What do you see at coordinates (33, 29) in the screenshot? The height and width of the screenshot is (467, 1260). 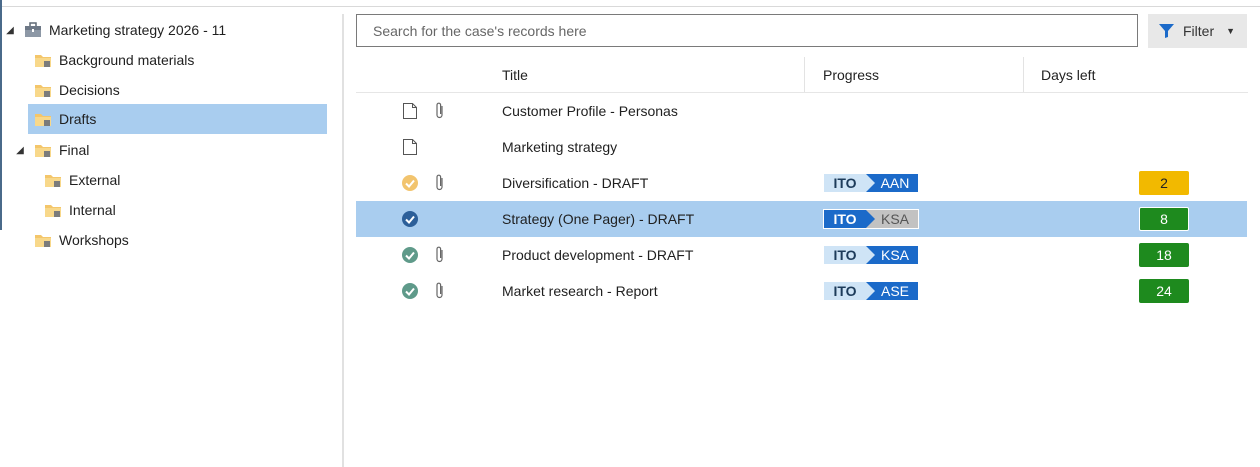 I see `case-briefcase-icon` at bounding box center [33, 29].